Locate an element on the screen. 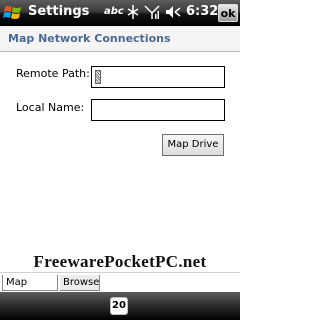 This screenshot has height=320, width=320. signal-icon is located at coordinates (152, 14).